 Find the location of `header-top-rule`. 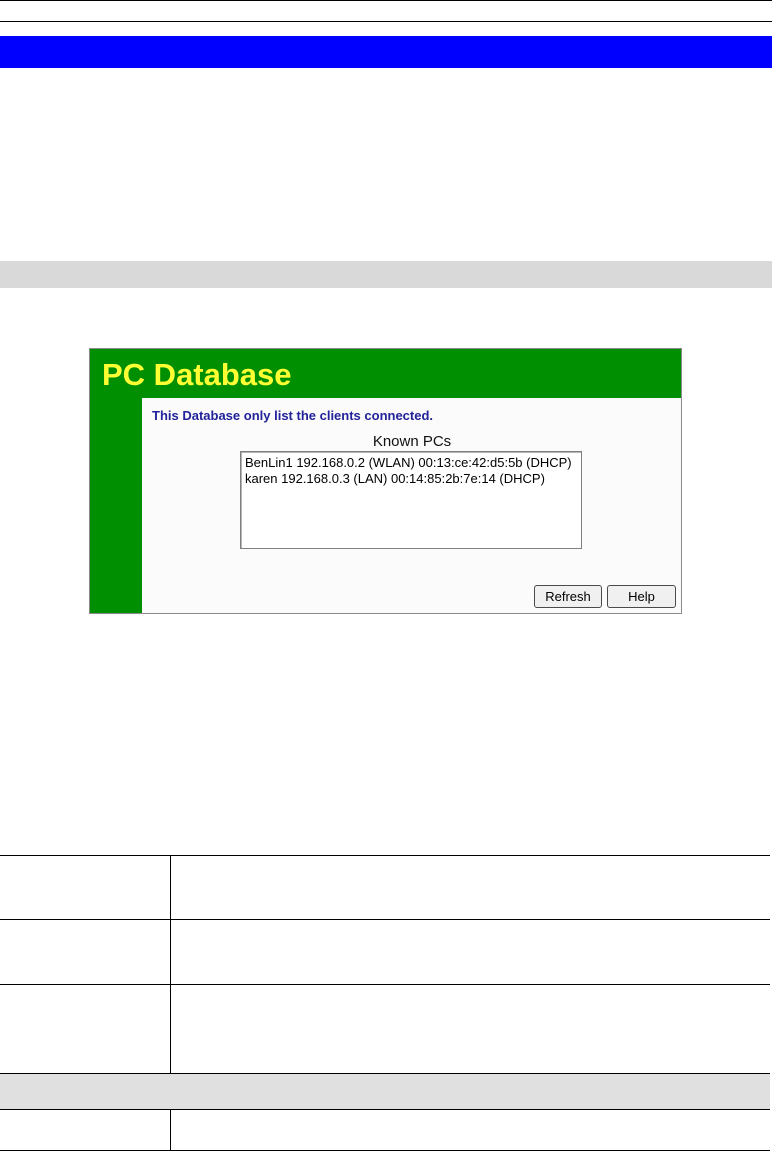

header-top-rule is located at coordinates (386, 0).